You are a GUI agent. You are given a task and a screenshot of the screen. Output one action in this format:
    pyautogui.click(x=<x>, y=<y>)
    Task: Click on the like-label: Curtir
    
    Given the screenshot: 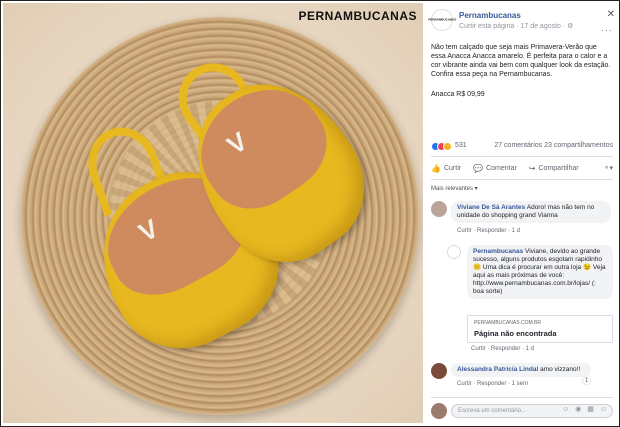 What is the action you would take?
    pyautogui.click(x=452, y=168)
    